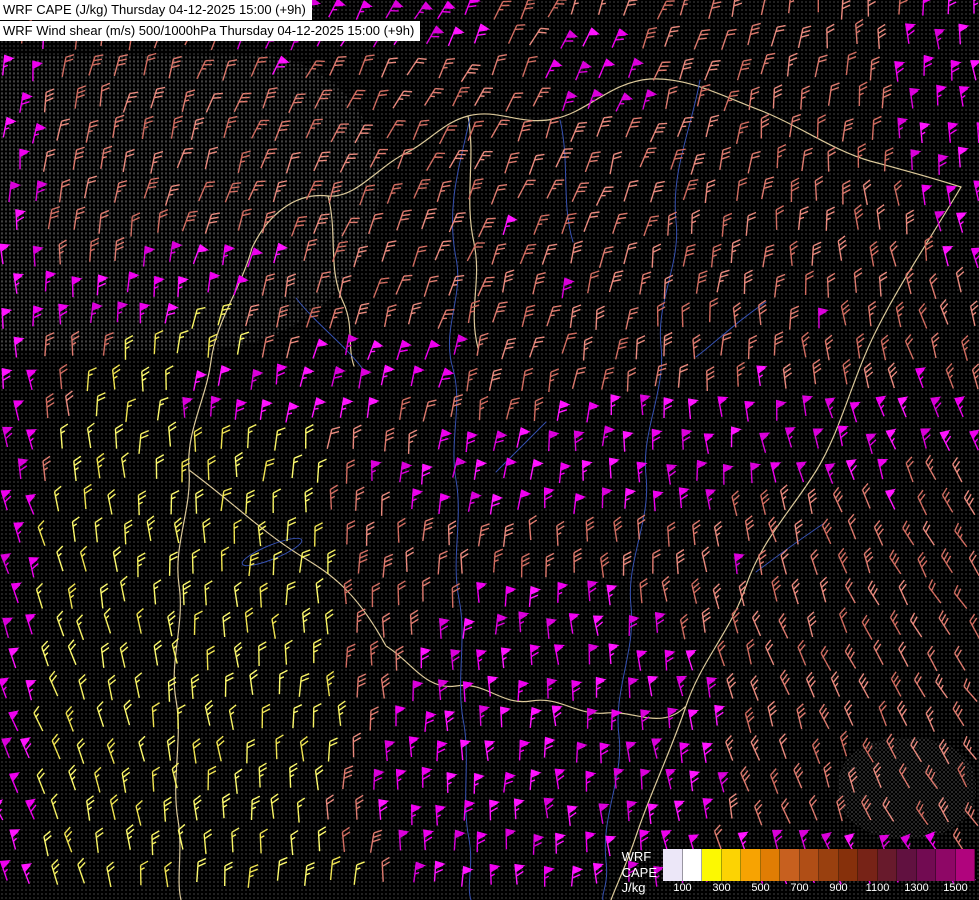  What do you see at coordinates (791, 547) in the screenshot?
I see `river` at bounding box center [791, 547].